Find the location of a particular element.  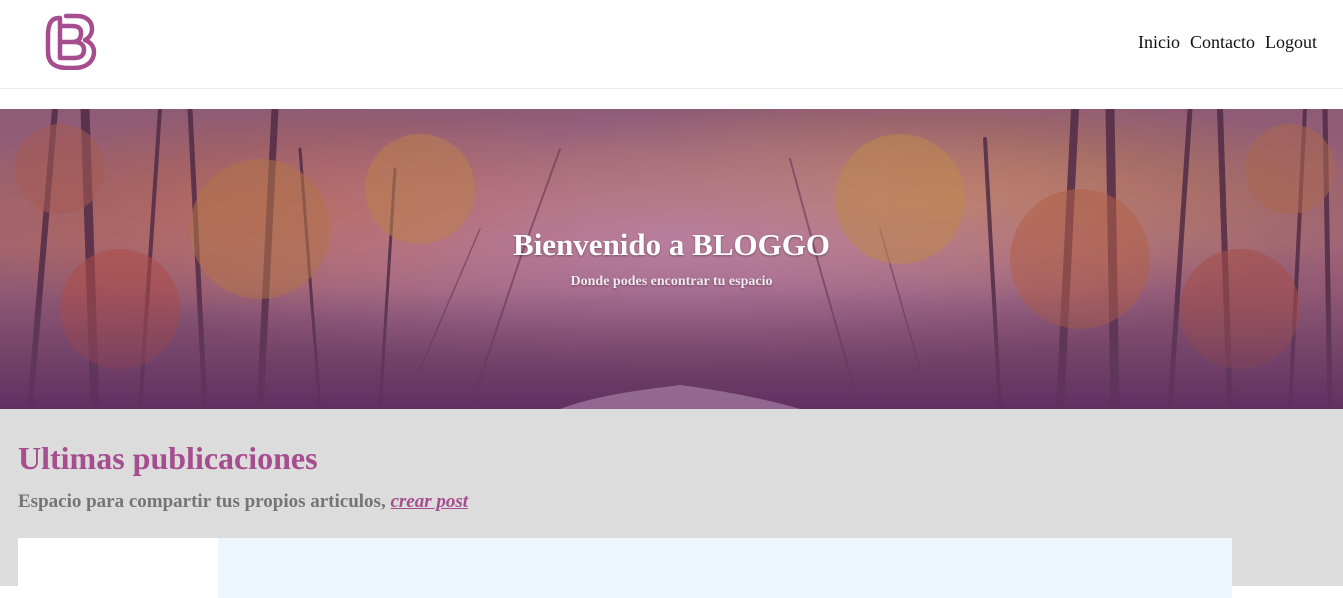

post-thumbnail is located at coordinates (118, 568).